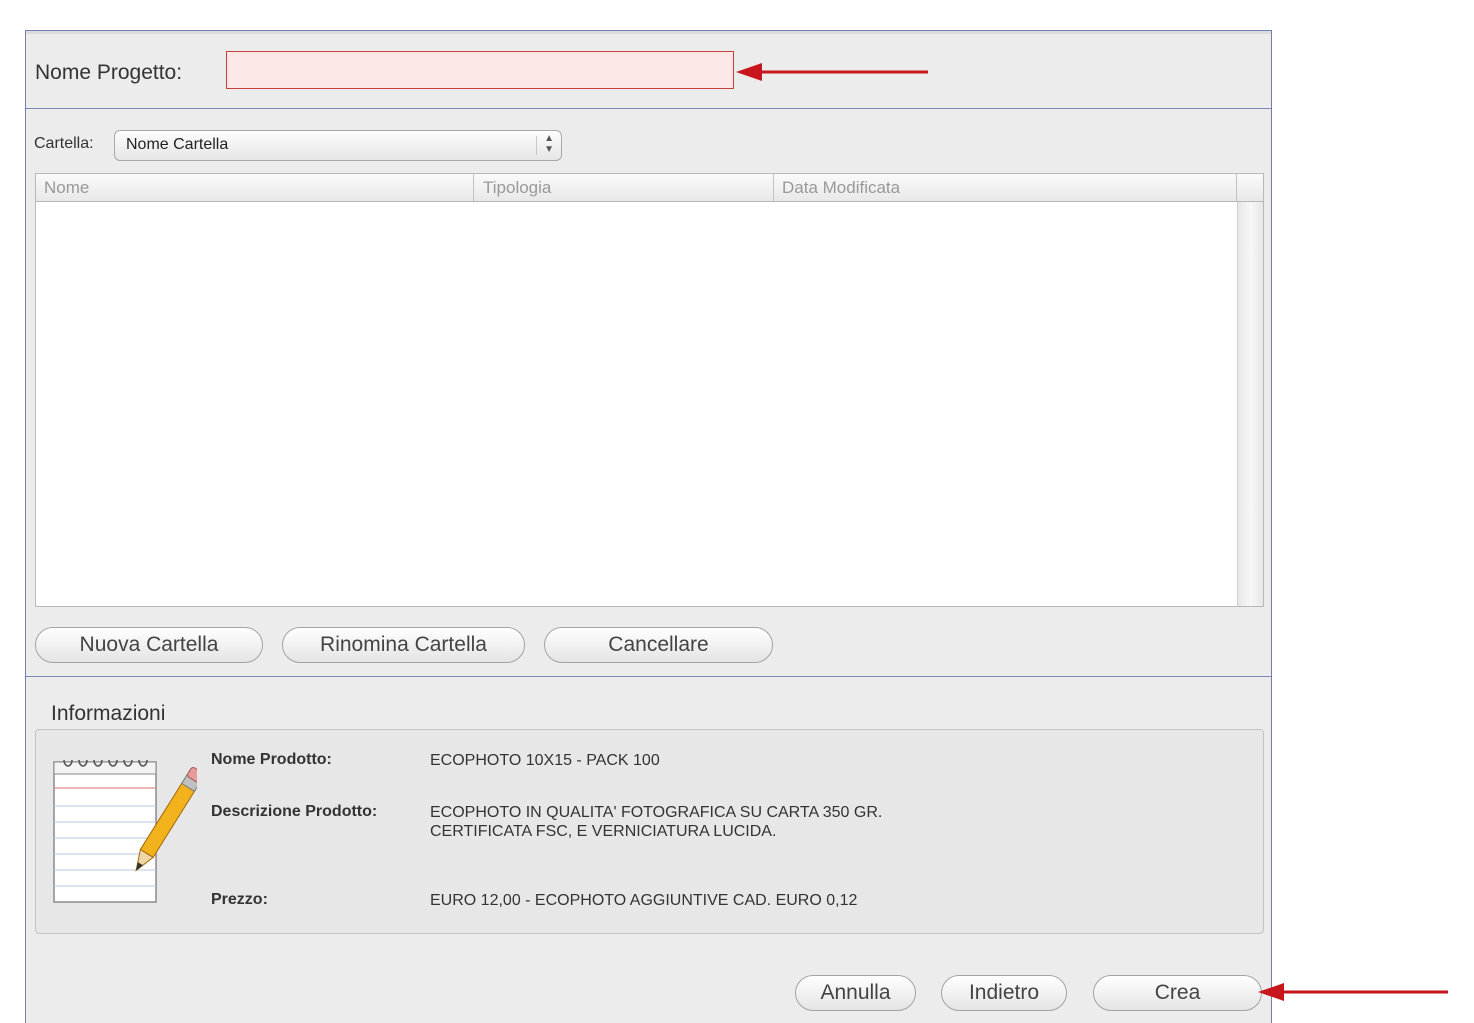  What do you see at coordinates (64, 143) in the screenshot?
I see `folder-label: Cartella:` at bounding box center [64, 143].